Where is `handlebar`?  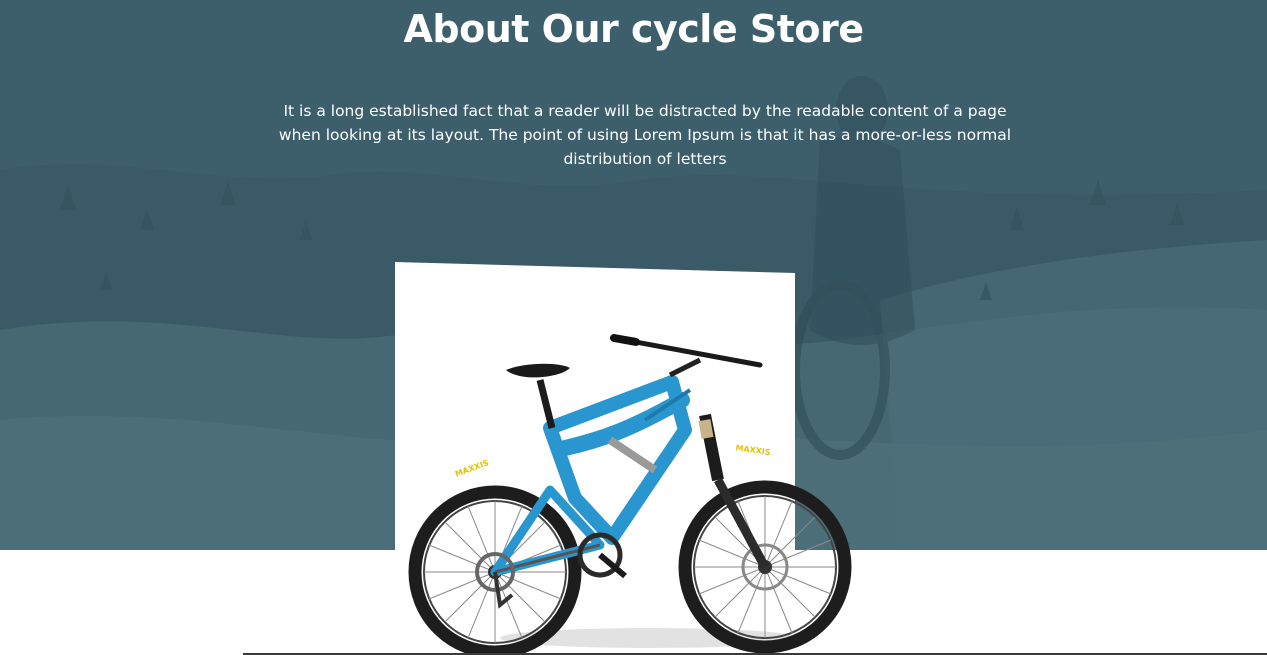
handlebar is located at coordinates (686, 356).